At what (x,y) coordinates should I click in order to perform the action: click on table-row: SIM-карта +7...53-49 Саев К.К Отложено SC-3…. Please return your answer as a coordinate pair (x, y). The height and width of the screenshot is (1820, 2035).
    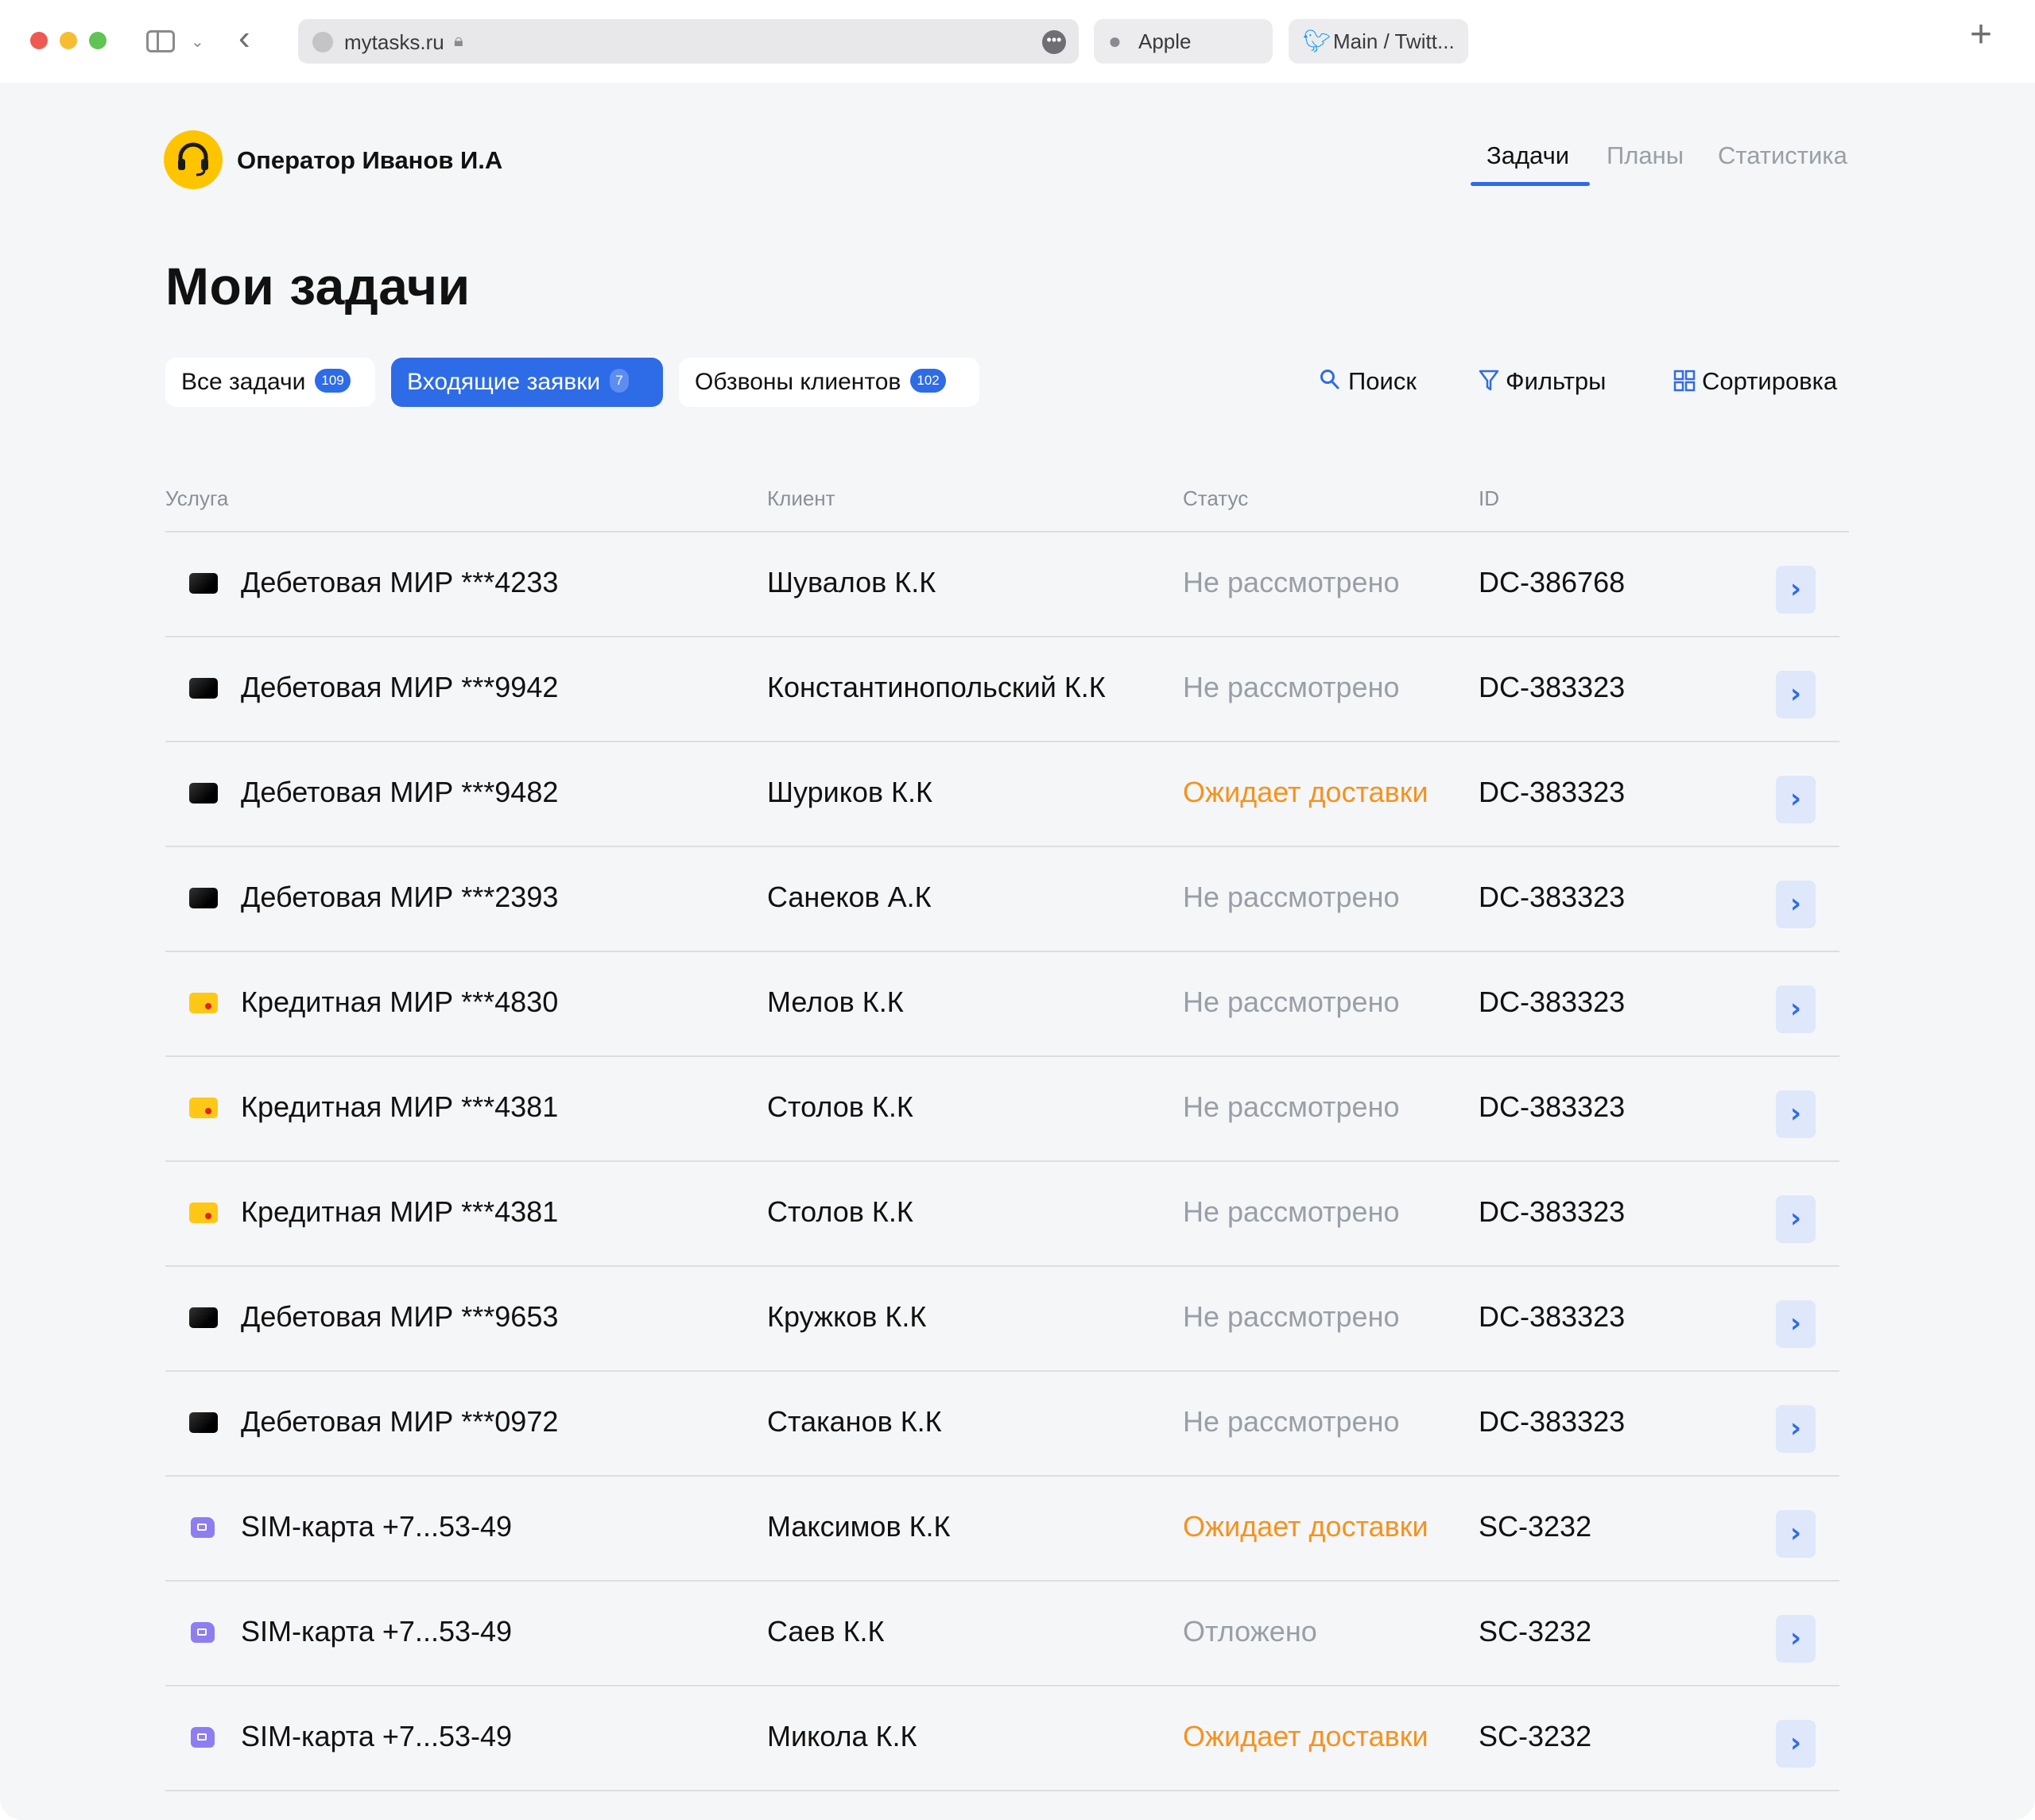
    Looking at the image, I should click on (1002, 1634).